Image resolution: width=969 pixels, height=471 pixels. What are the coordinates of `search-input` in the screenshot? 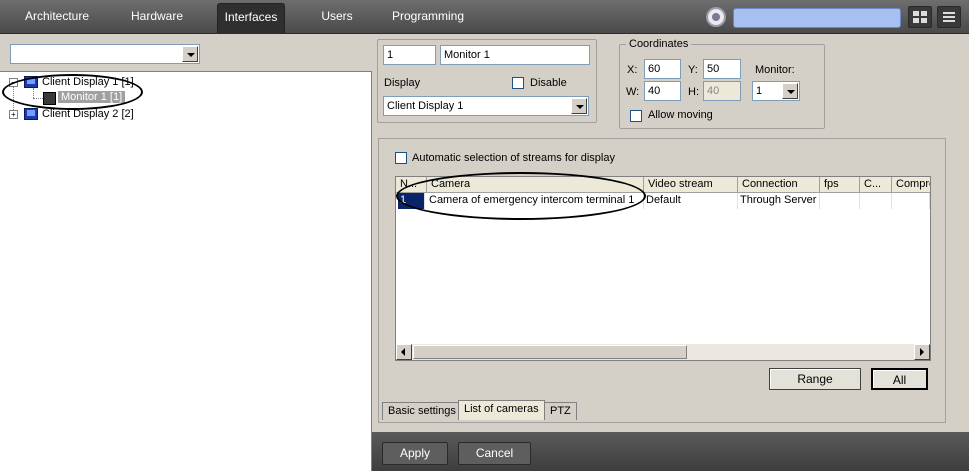 It's located at (817, 18).